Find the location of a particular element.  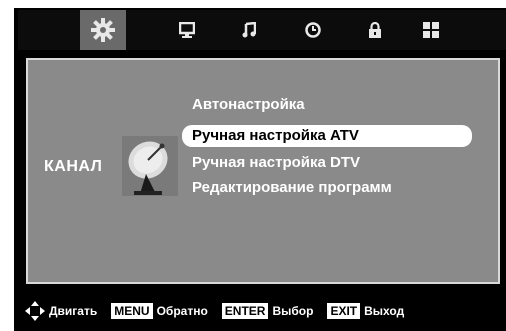

hint-menu-label: Обратно is located at coordinates (182, 311).